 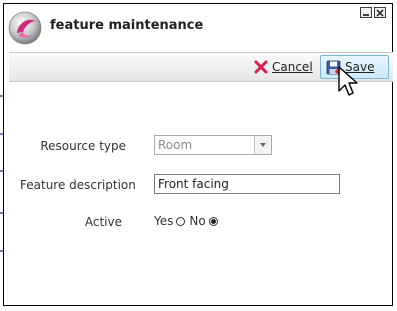 I want to click on mouse-pointer-icon, so click(x=348, y=81).